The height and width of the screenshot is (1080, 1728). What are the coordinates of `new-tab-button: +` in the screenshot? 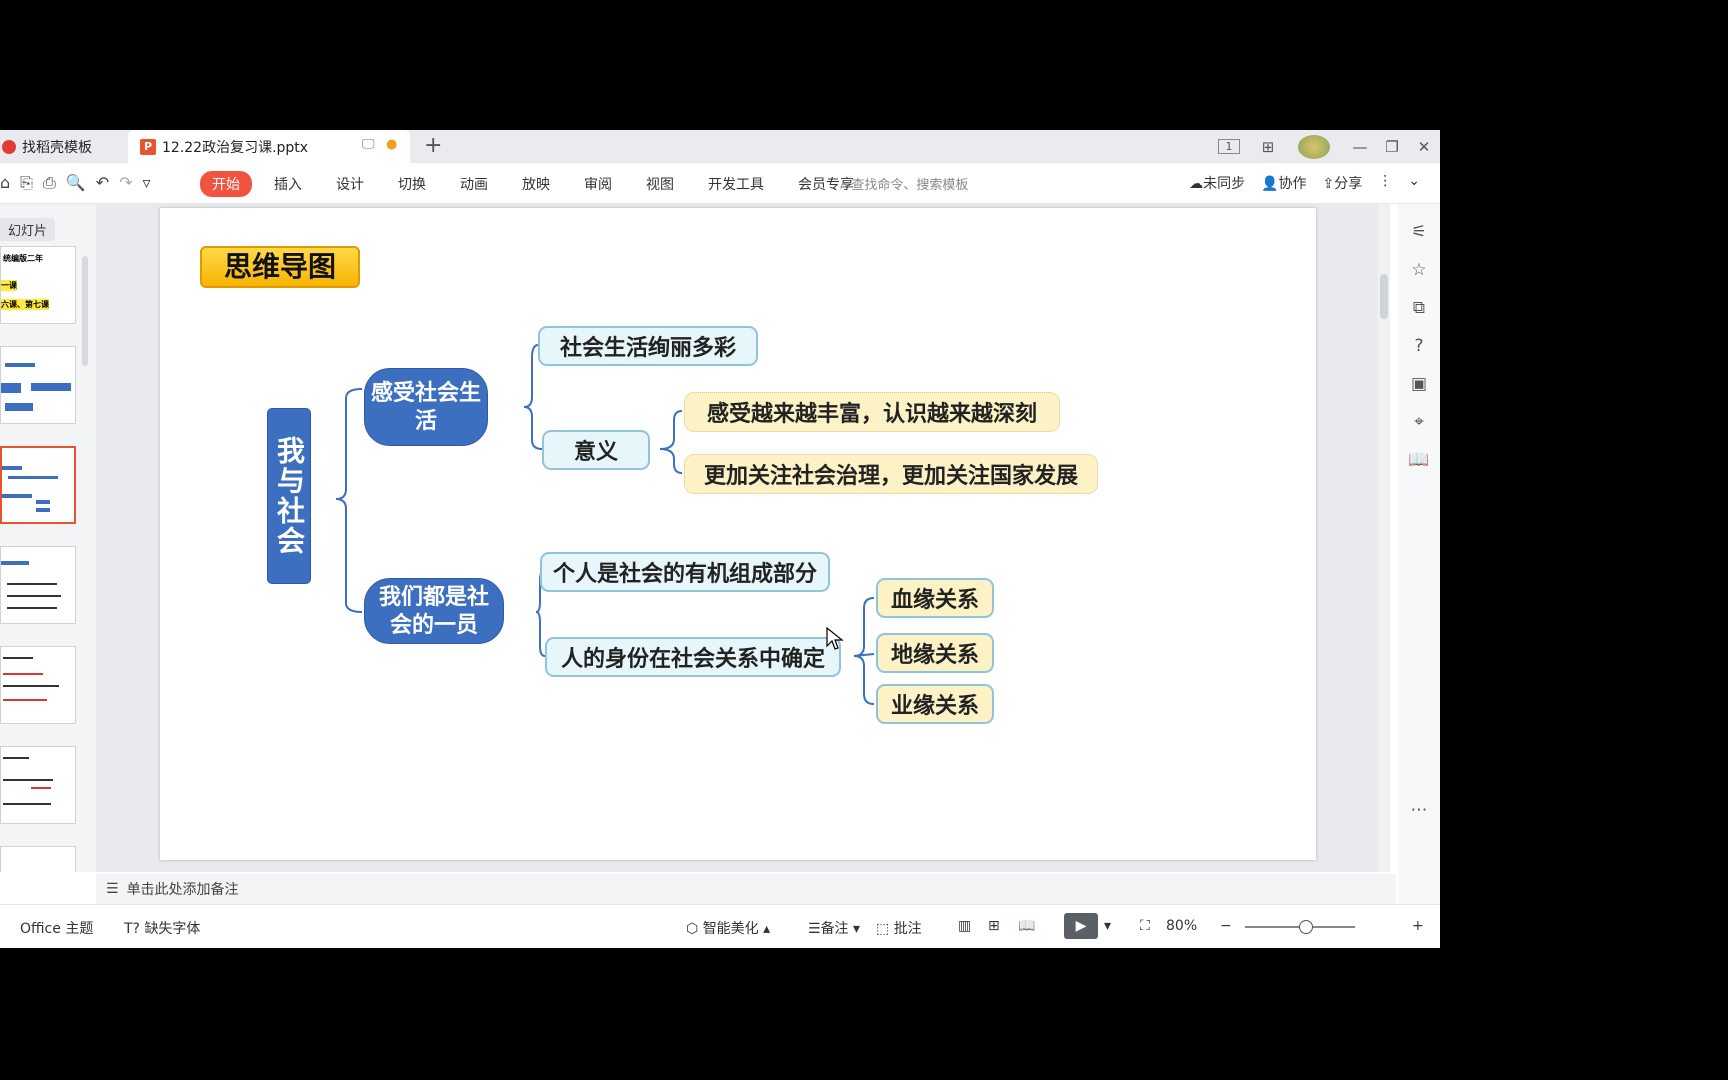 It's located at (433, 145).